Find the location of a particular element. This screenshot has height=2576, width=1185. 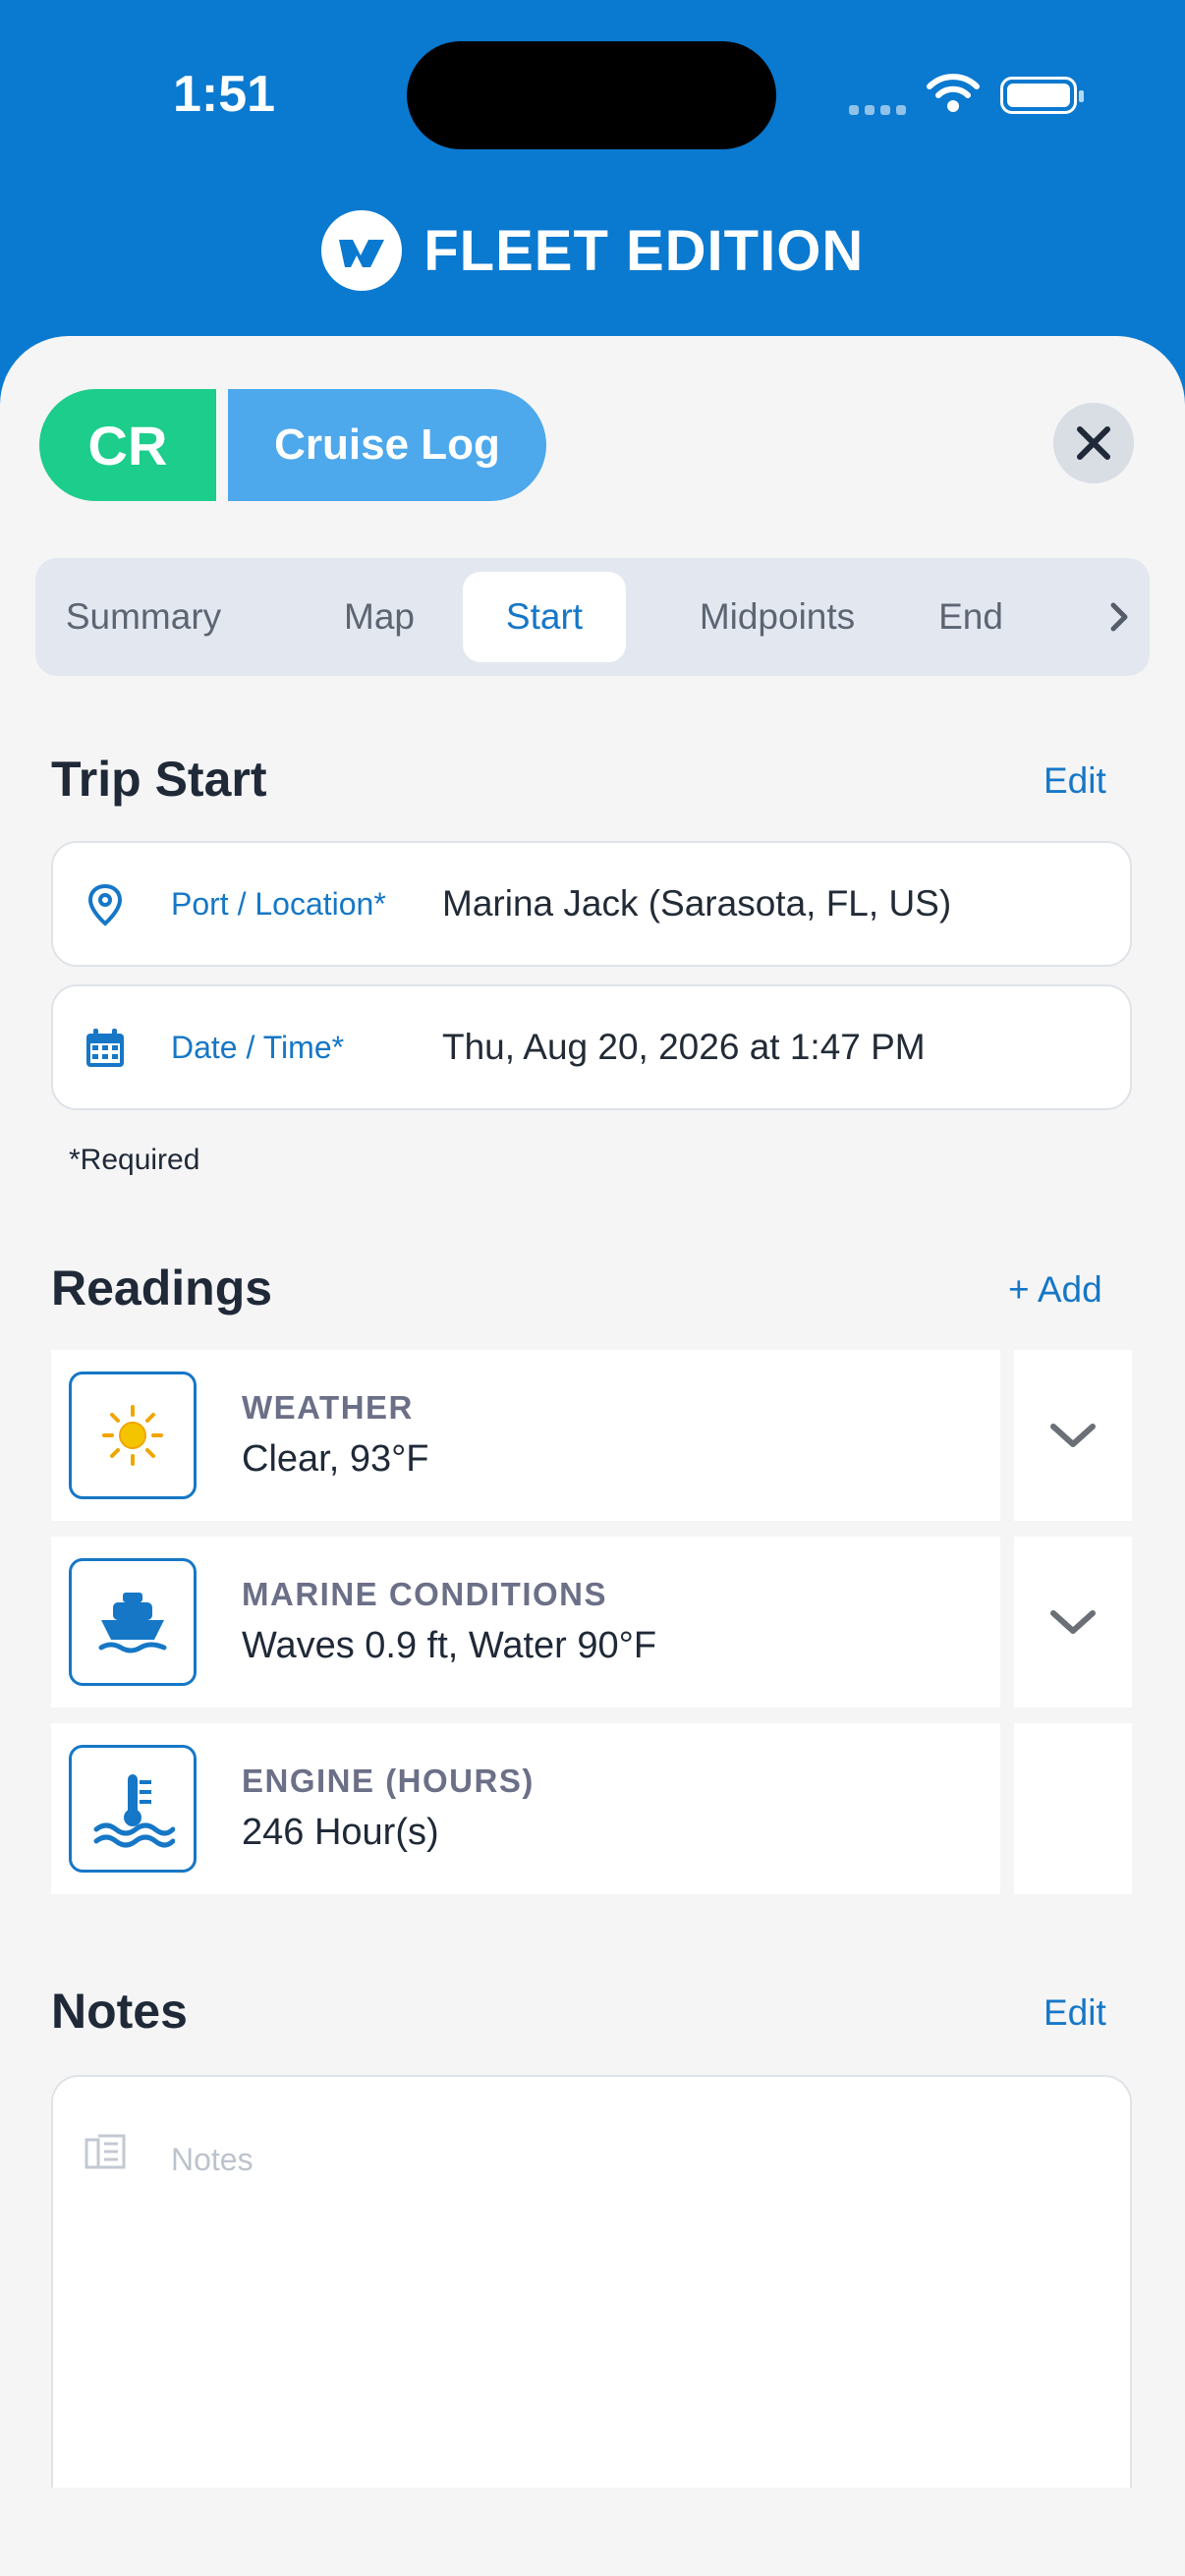

tab-end: End is located at coordinates (971, 617).